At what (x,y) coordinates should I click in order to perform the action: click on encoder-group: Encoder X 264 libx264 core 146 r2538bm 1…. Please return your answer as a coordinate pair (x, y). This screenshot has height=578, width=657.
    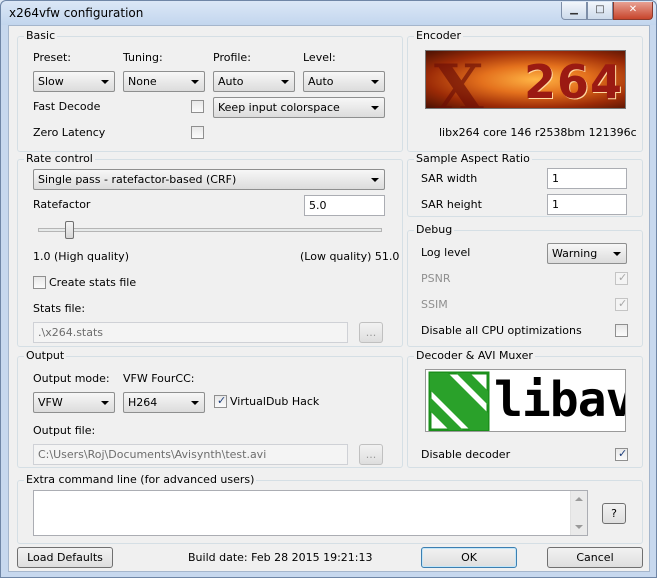
    Looking at the image, I should click on (525, 90).